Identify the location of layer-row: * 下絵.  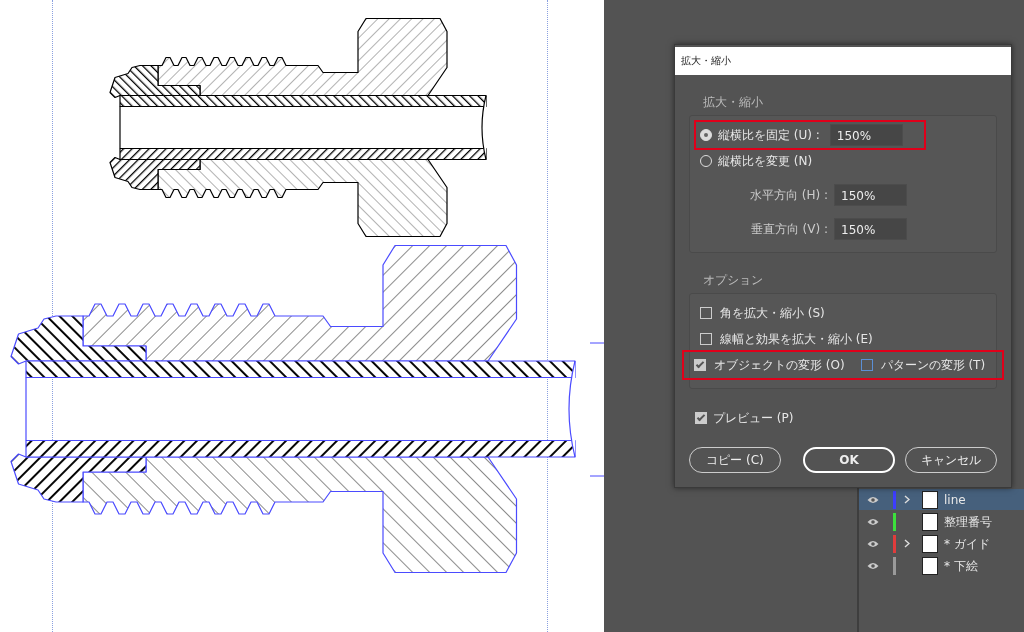
(941, 565).